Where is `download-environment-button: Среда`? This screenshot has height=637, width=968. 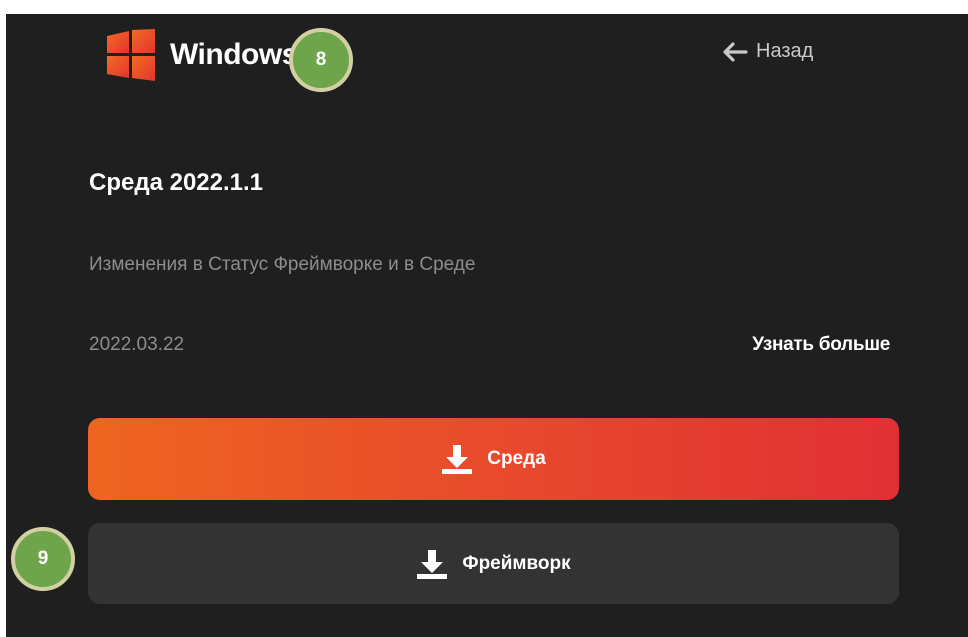 download-environment-button: Среда is located at coordinates (493, 459).